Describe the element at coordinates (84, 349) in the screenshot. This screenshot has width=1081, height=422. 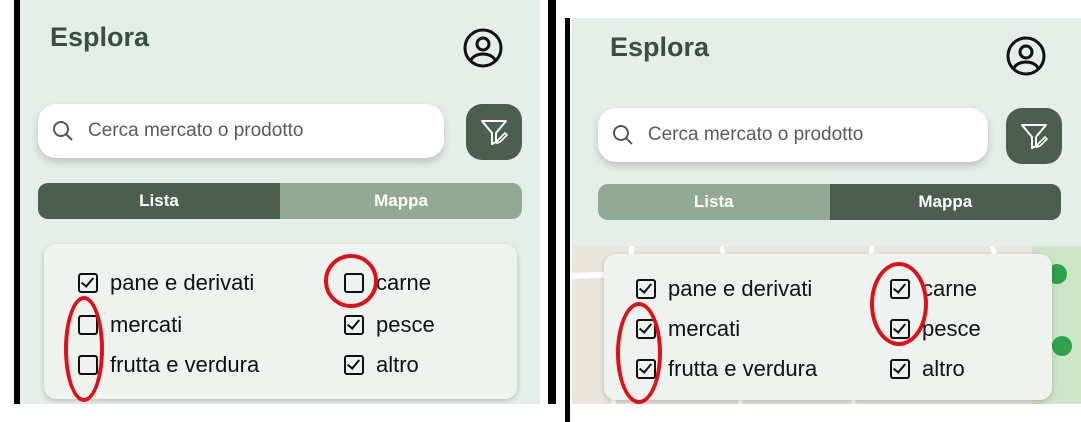
I see `annotation-circle-left` at that location.